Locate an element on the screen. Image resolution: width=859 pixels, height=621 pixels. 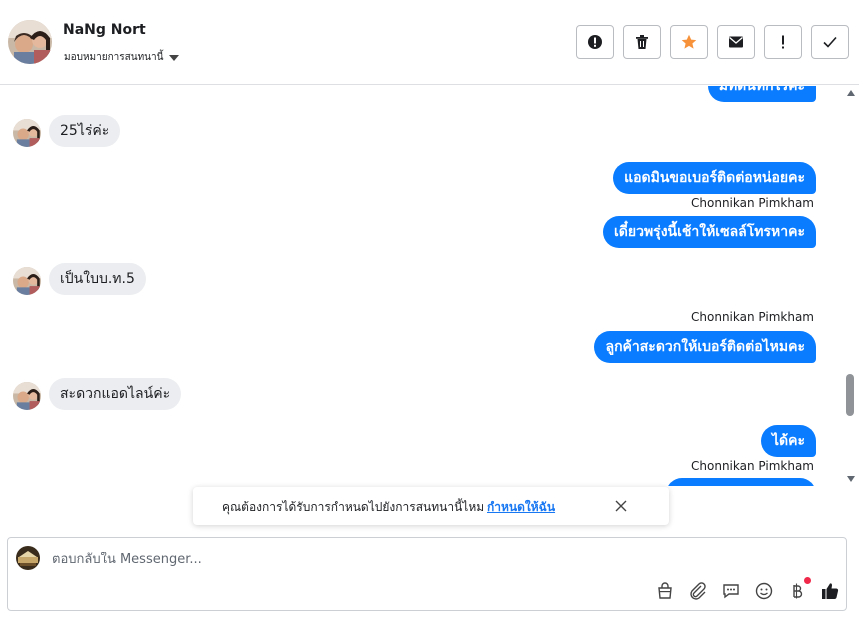
like-button is located at coordinates (830, 591).